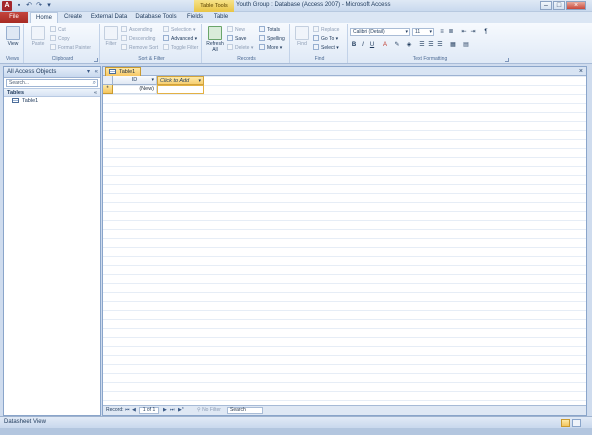 The image size is (592, 435). I want to click on numbering-icon: ≣, so click(451, 32).